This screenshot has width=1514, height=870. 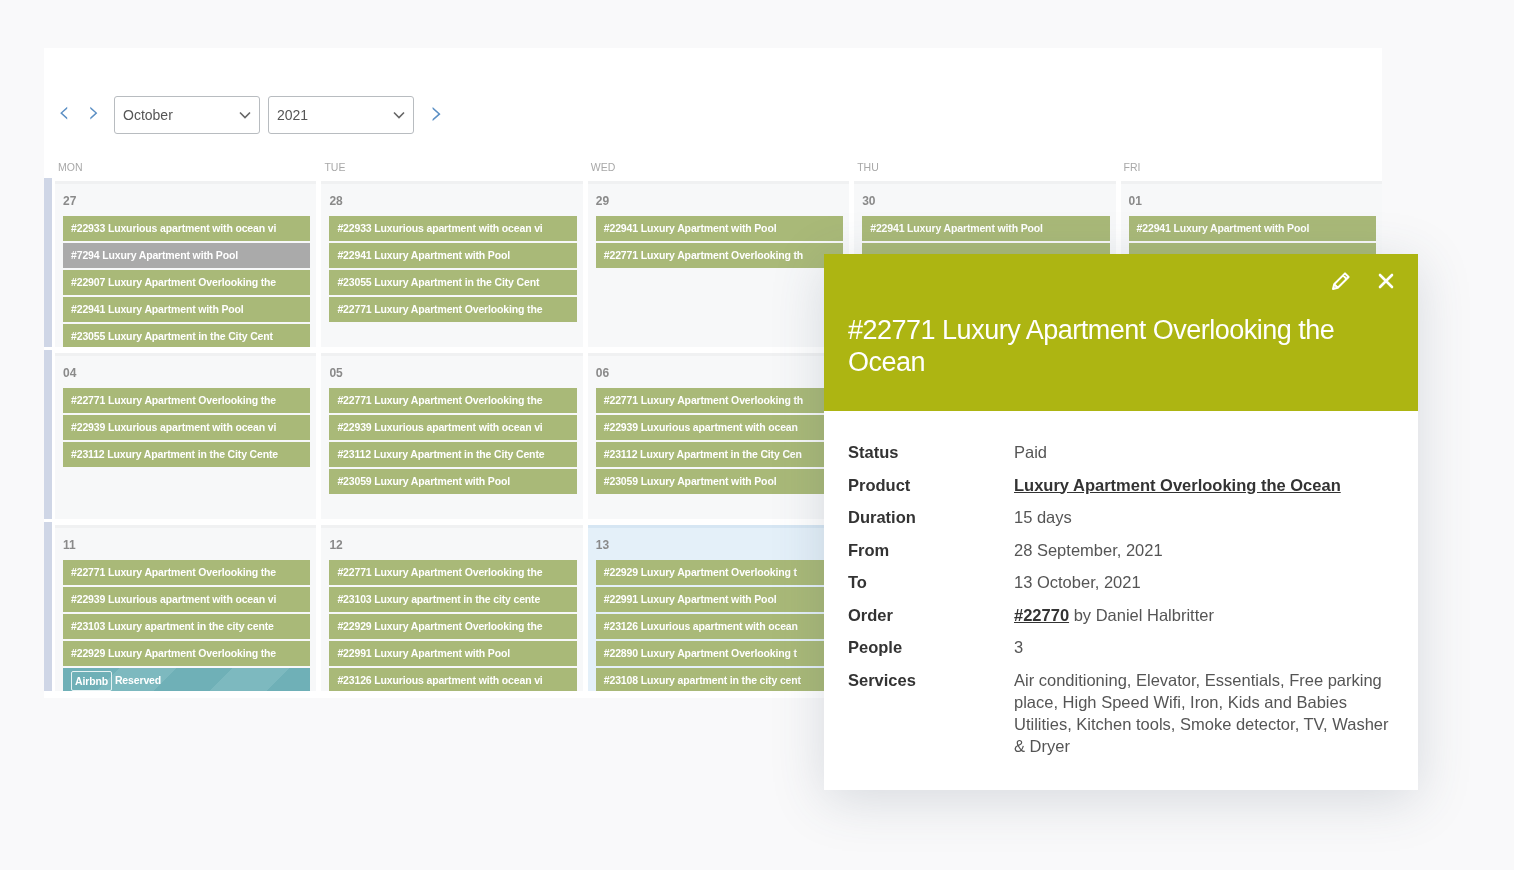 What do you see at coordinates (871, 615) in the screenshot?
I see `detail-label: Order` at bounding box center [871, 615].